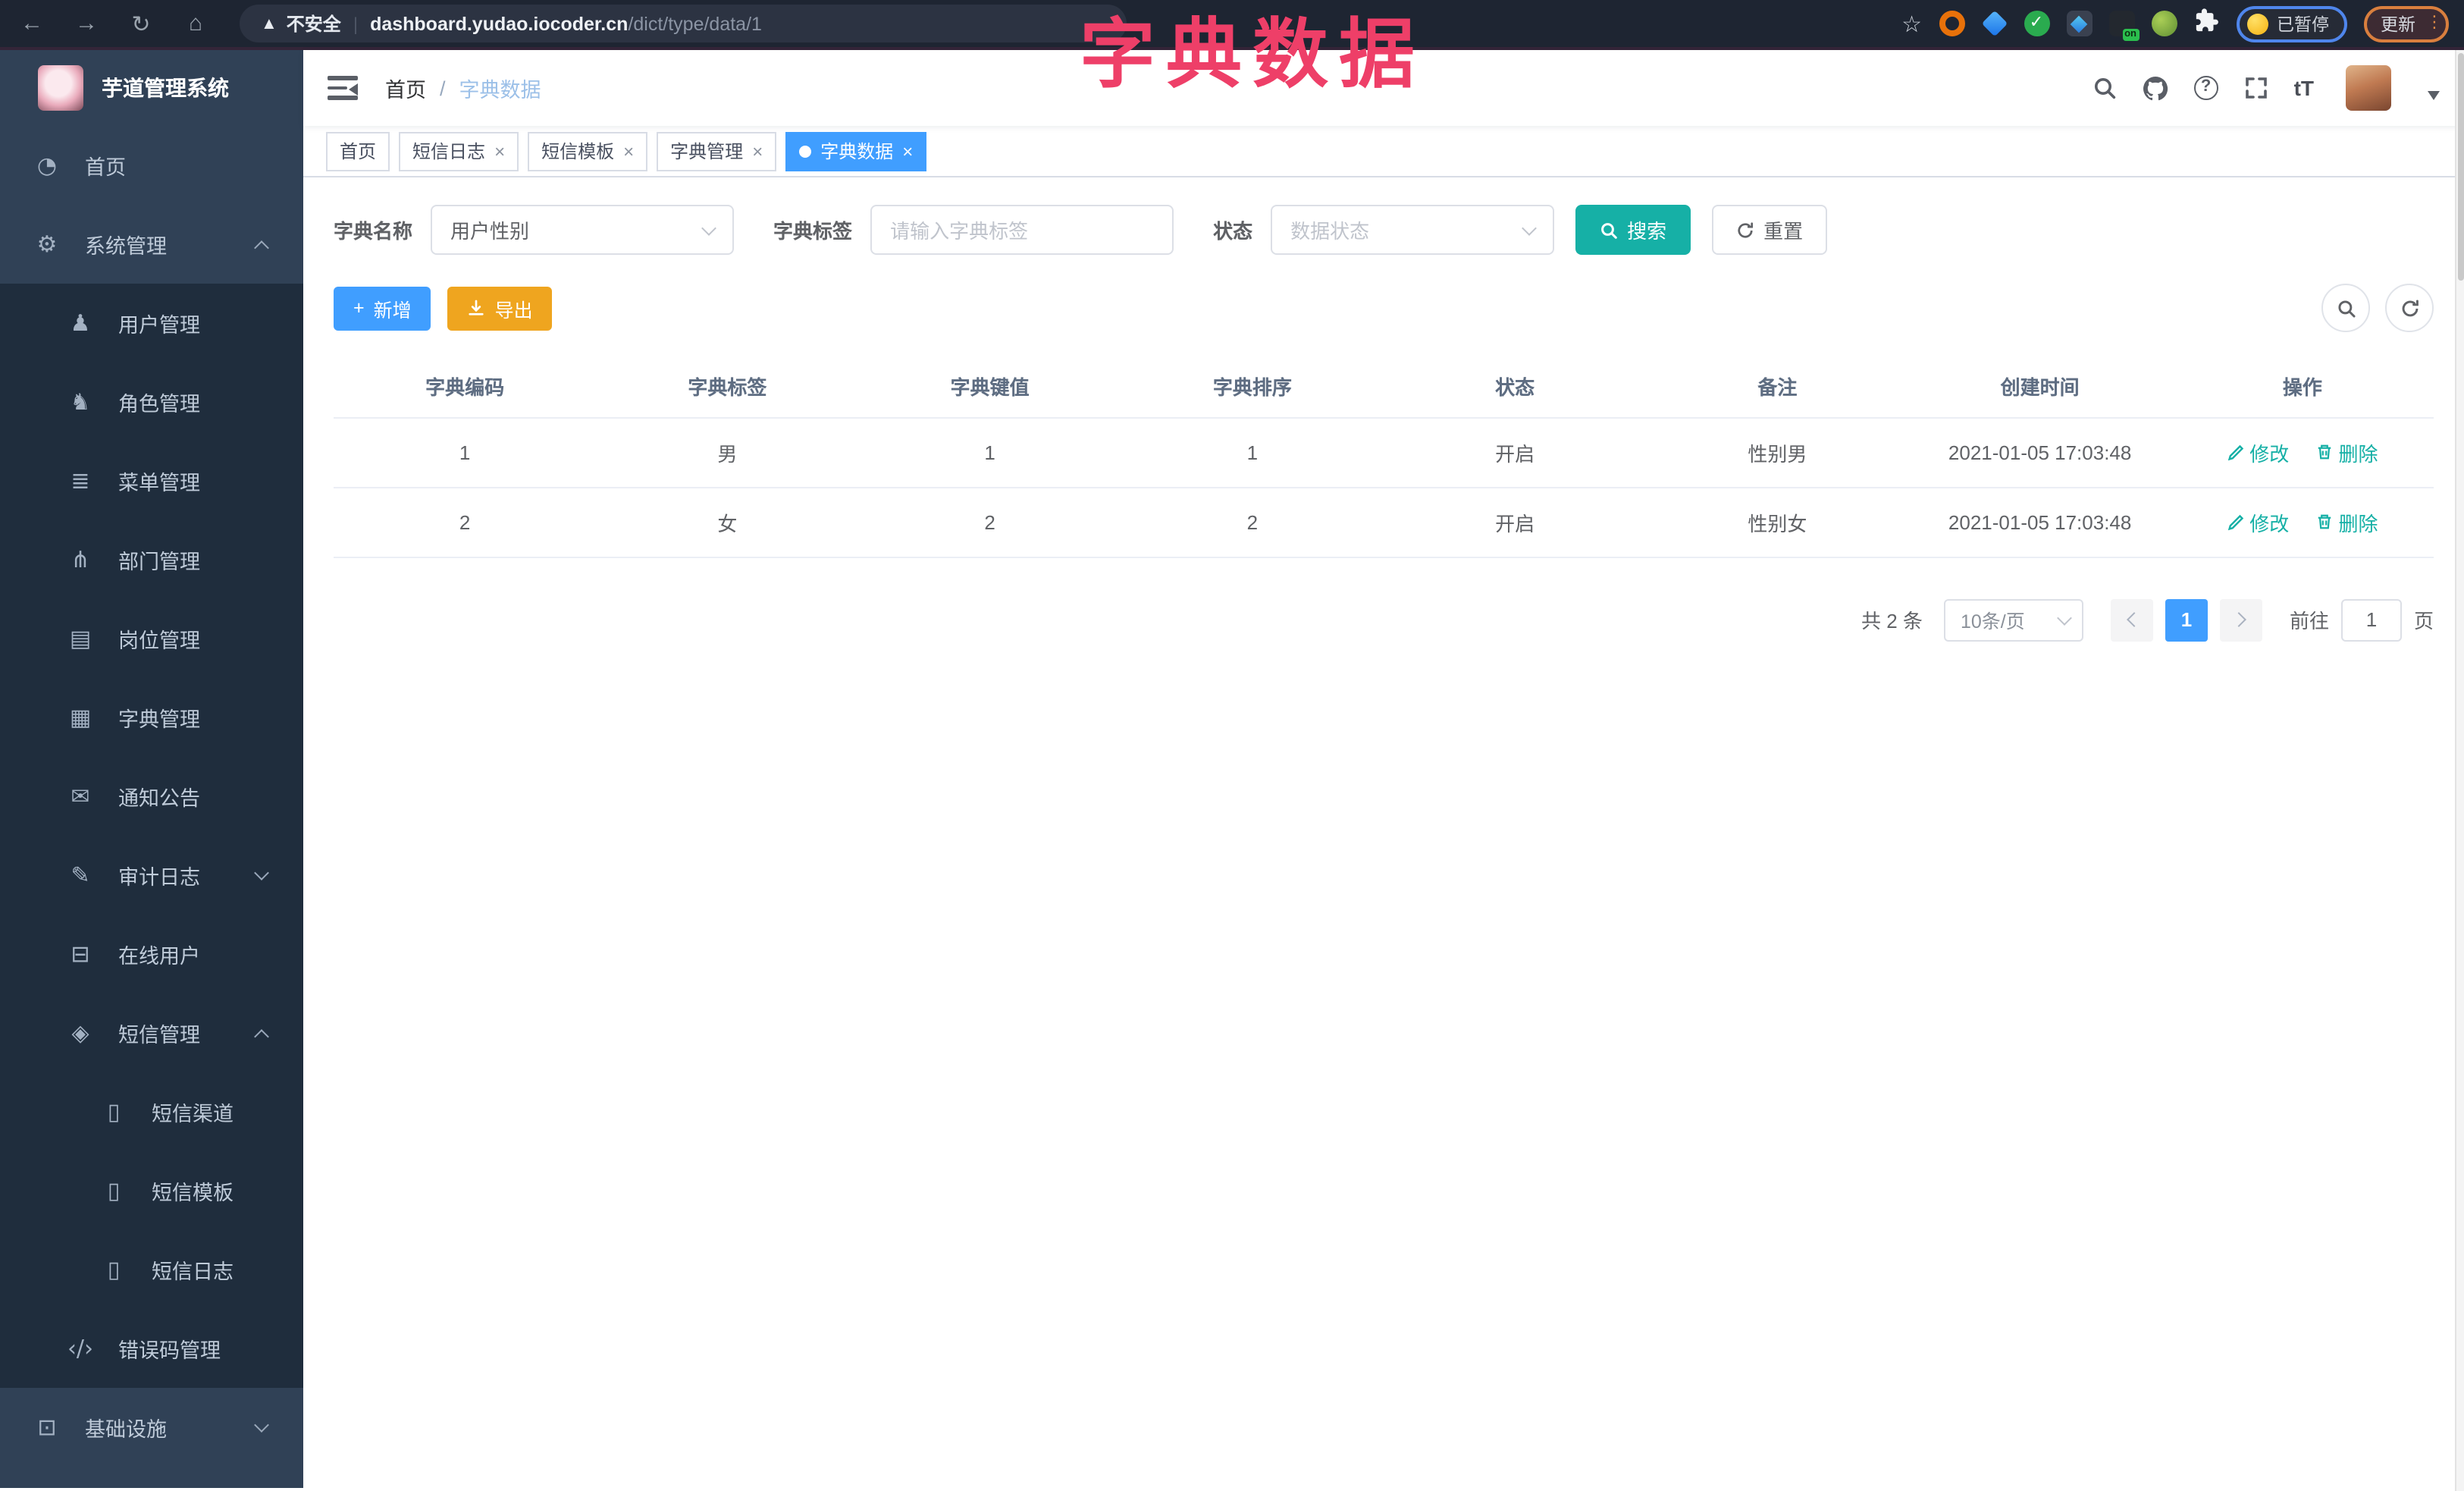 The height and width of the screenshot is (1491, 2464). Describe the element at coordinates (47, 244) in the screenshot. I see `gear-icon: ⚙` at that location.